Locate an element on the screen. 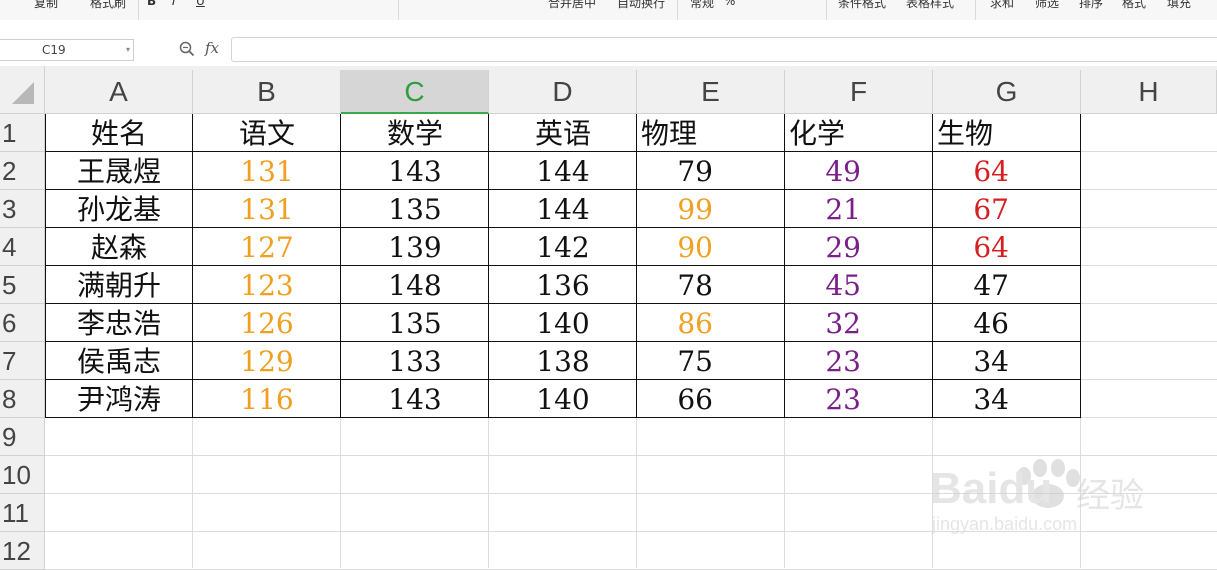  formula-input is located at coordinates (724, 49).